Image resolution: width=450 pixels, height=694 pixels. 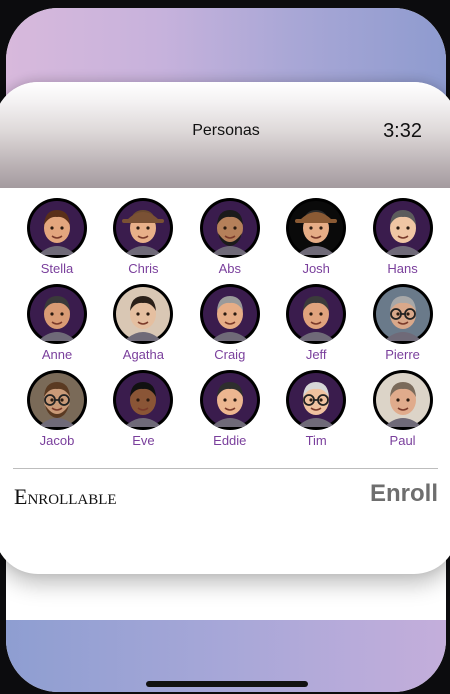 What do you see at coordinates (143, 268) in the screenshot?
I see `persona-name: Chris` at bounding box center [143, 268].